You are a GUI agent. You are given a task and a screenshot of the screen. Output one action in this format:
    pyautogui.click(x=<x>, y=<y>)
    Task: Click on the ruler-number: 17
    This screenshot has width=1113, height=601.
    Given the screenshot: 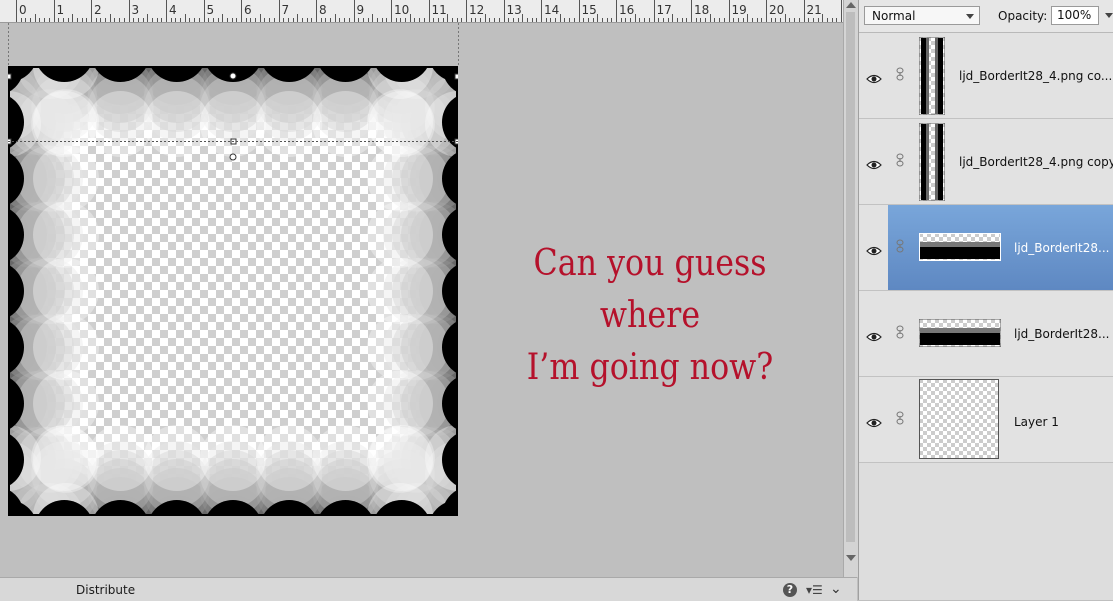 What is the action you would take?
    pyautogui.click(x=664, y=10)
    